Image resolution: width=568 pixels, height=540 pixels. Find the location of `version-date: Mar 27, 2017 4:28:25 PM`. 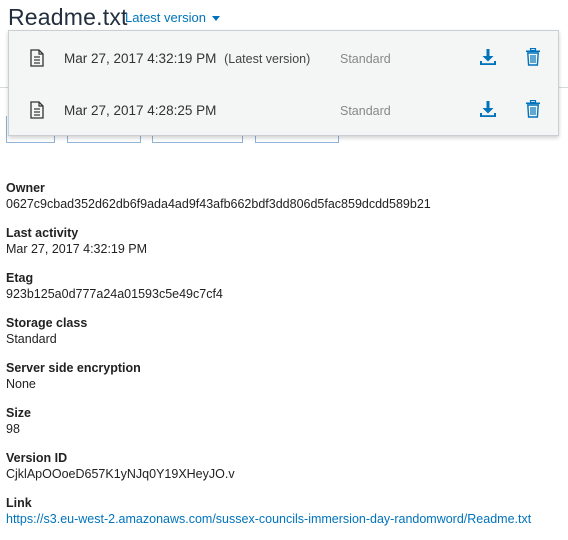

version-date: Mar 27, 2017 4:28:25 PM is located at coordinates (140, 110).